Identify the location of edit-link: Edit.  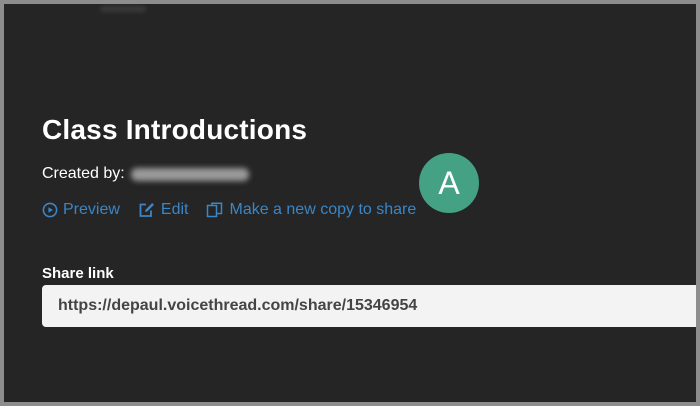
(163, 210).